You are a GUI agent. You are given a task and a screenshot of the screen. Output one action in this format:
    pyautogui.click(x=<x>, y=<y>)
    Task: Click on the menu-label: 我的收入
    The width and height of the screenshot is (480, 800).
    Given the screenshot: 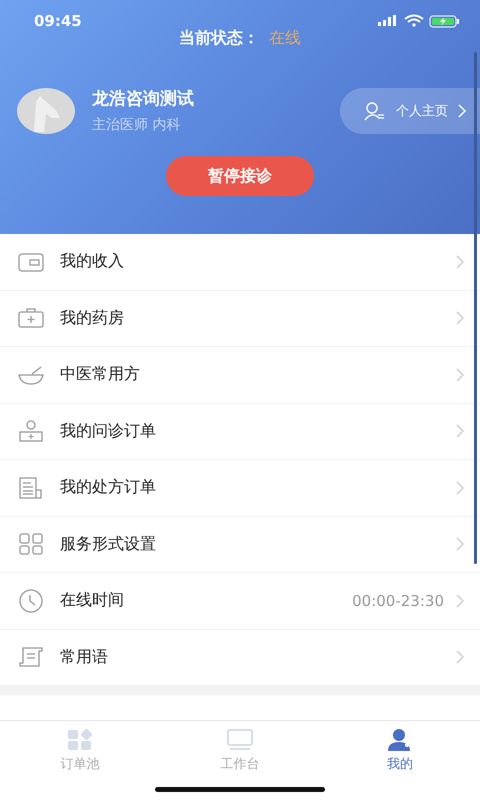 What is the action you would take?
    pyautogui.click(x=92, y=261)
    